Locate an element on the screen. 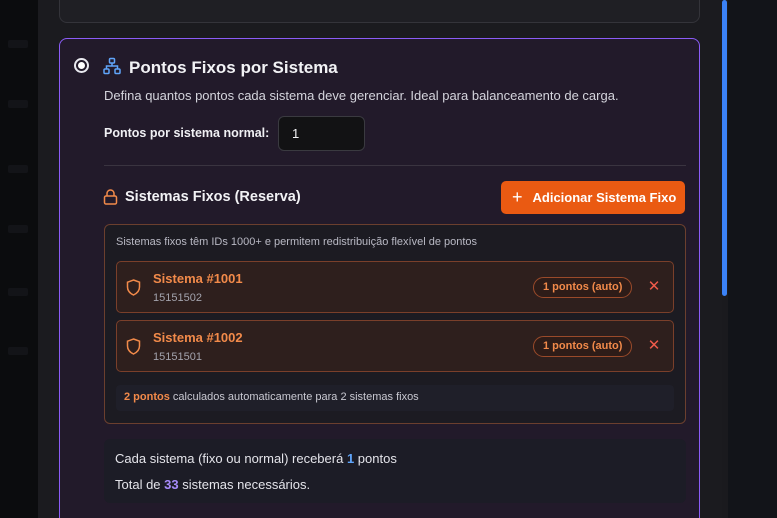  fixed-system-name: Sistema #1001 is located at coordinates (198, 278).